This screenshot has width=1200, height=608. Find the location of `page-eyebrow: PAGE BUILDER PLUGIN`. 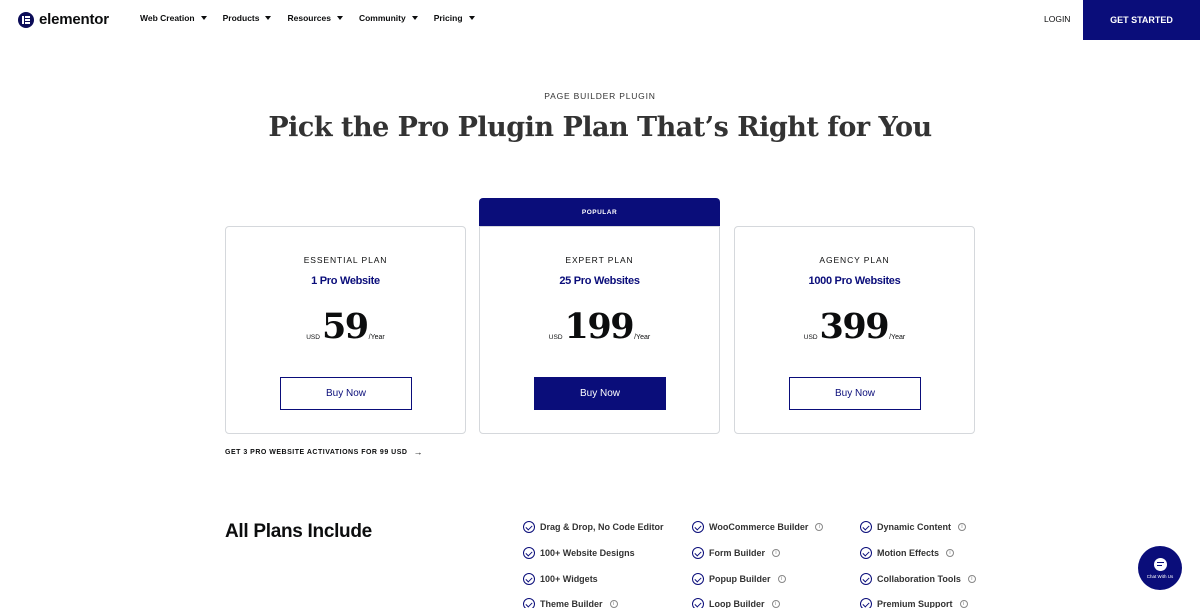

page-eyebrow: PAGE BUILDER PLUGIN is located at coordinates (600, 96).